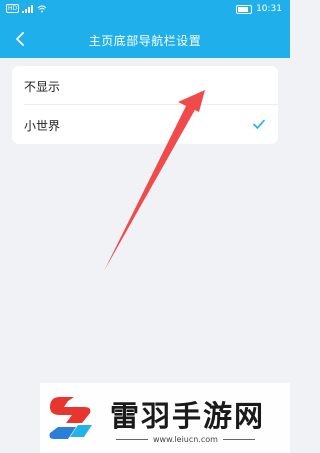  What do you see at coordinates (13, 8) in the screenshot?
I see `hd-badge: HD` at bounding box center [13, 8].